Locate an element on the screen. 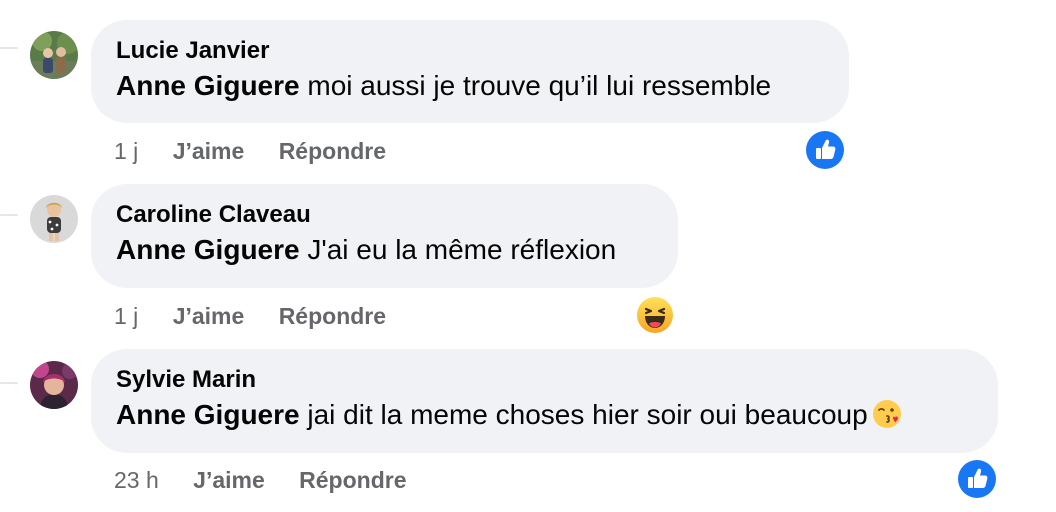 Image resolution: width=1056 pixels, height=512 pixels. avatar-cartoon-icon is located at coordinates (54, 219).